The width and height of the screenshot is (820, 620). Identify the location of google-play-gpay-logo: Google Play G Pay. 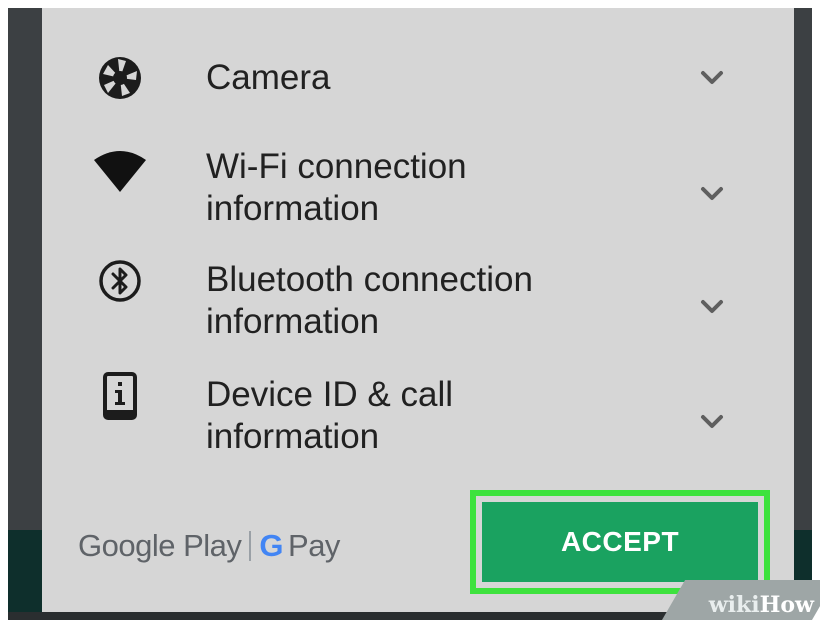
(209, 546).